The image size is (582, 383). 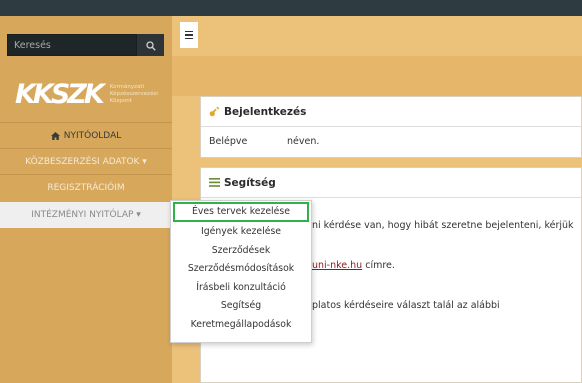 I want to click on search-button, so click(x=150, y=45).